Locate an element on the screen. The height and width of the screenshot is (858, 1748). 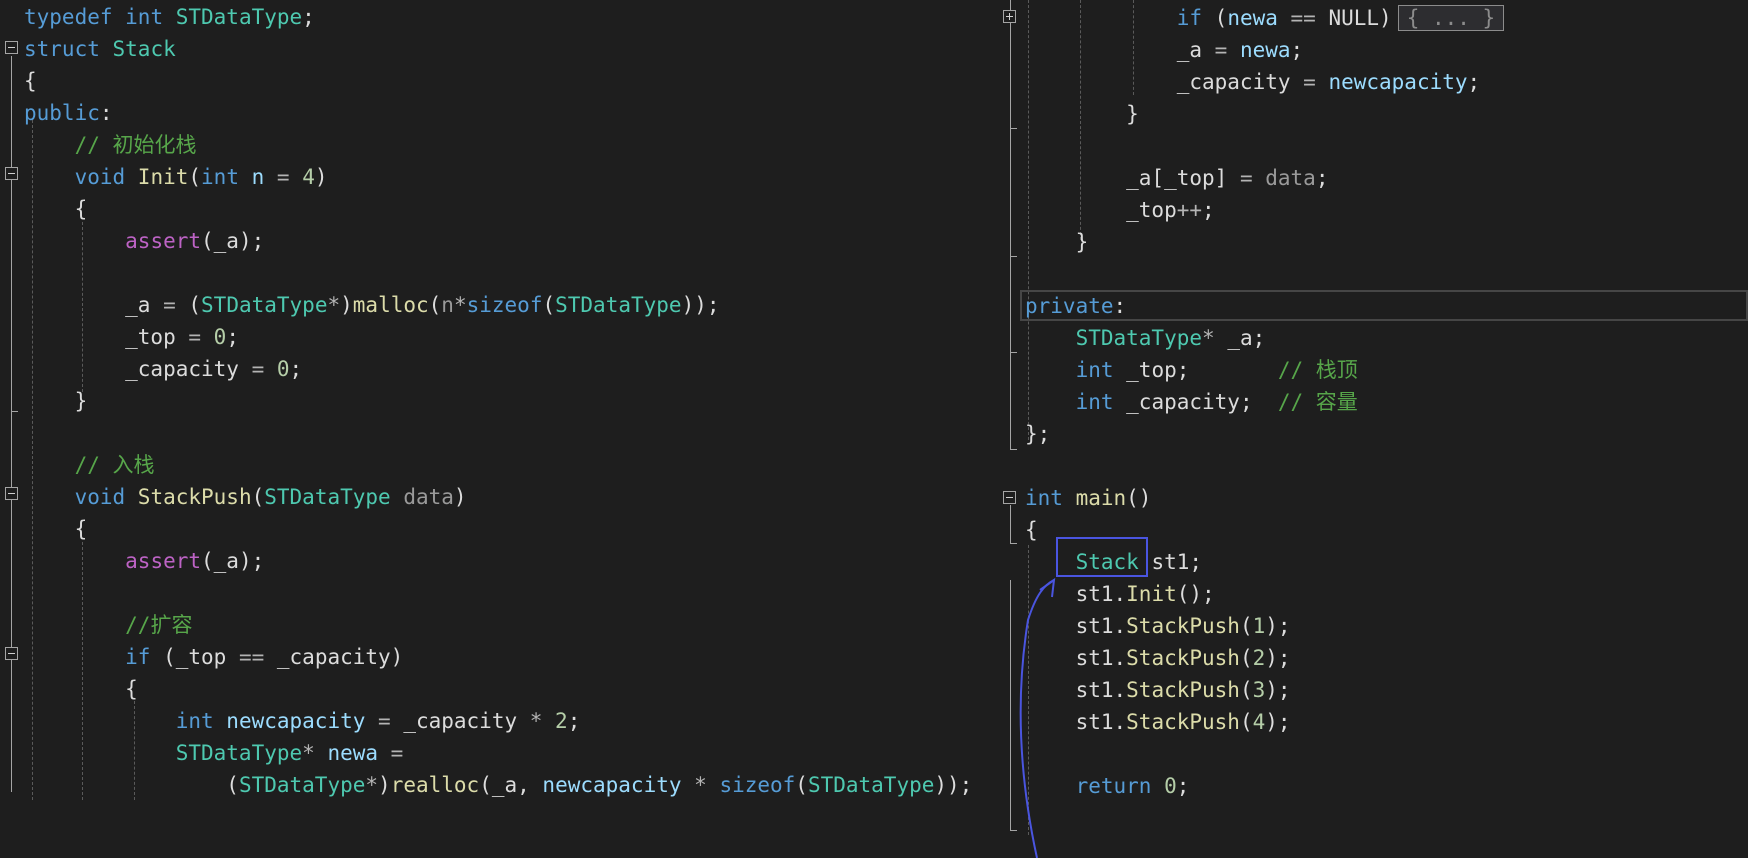
arrow-shaft is located at coordinates (1037, 718).